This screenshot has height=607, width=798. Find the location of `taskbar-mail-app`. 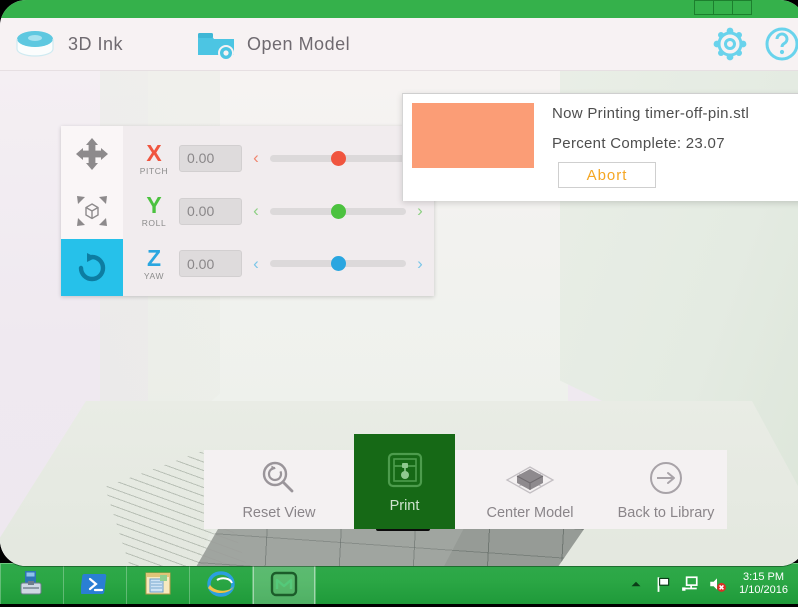

taskbar-mail-app is located at coordinates (284, 584).